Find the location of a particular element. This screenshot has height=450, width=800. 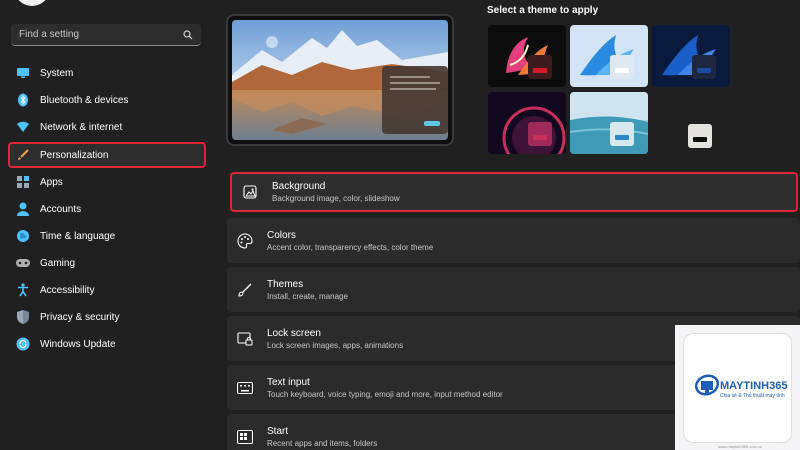

preview-window-mockup is located at coordinates (415, 100).